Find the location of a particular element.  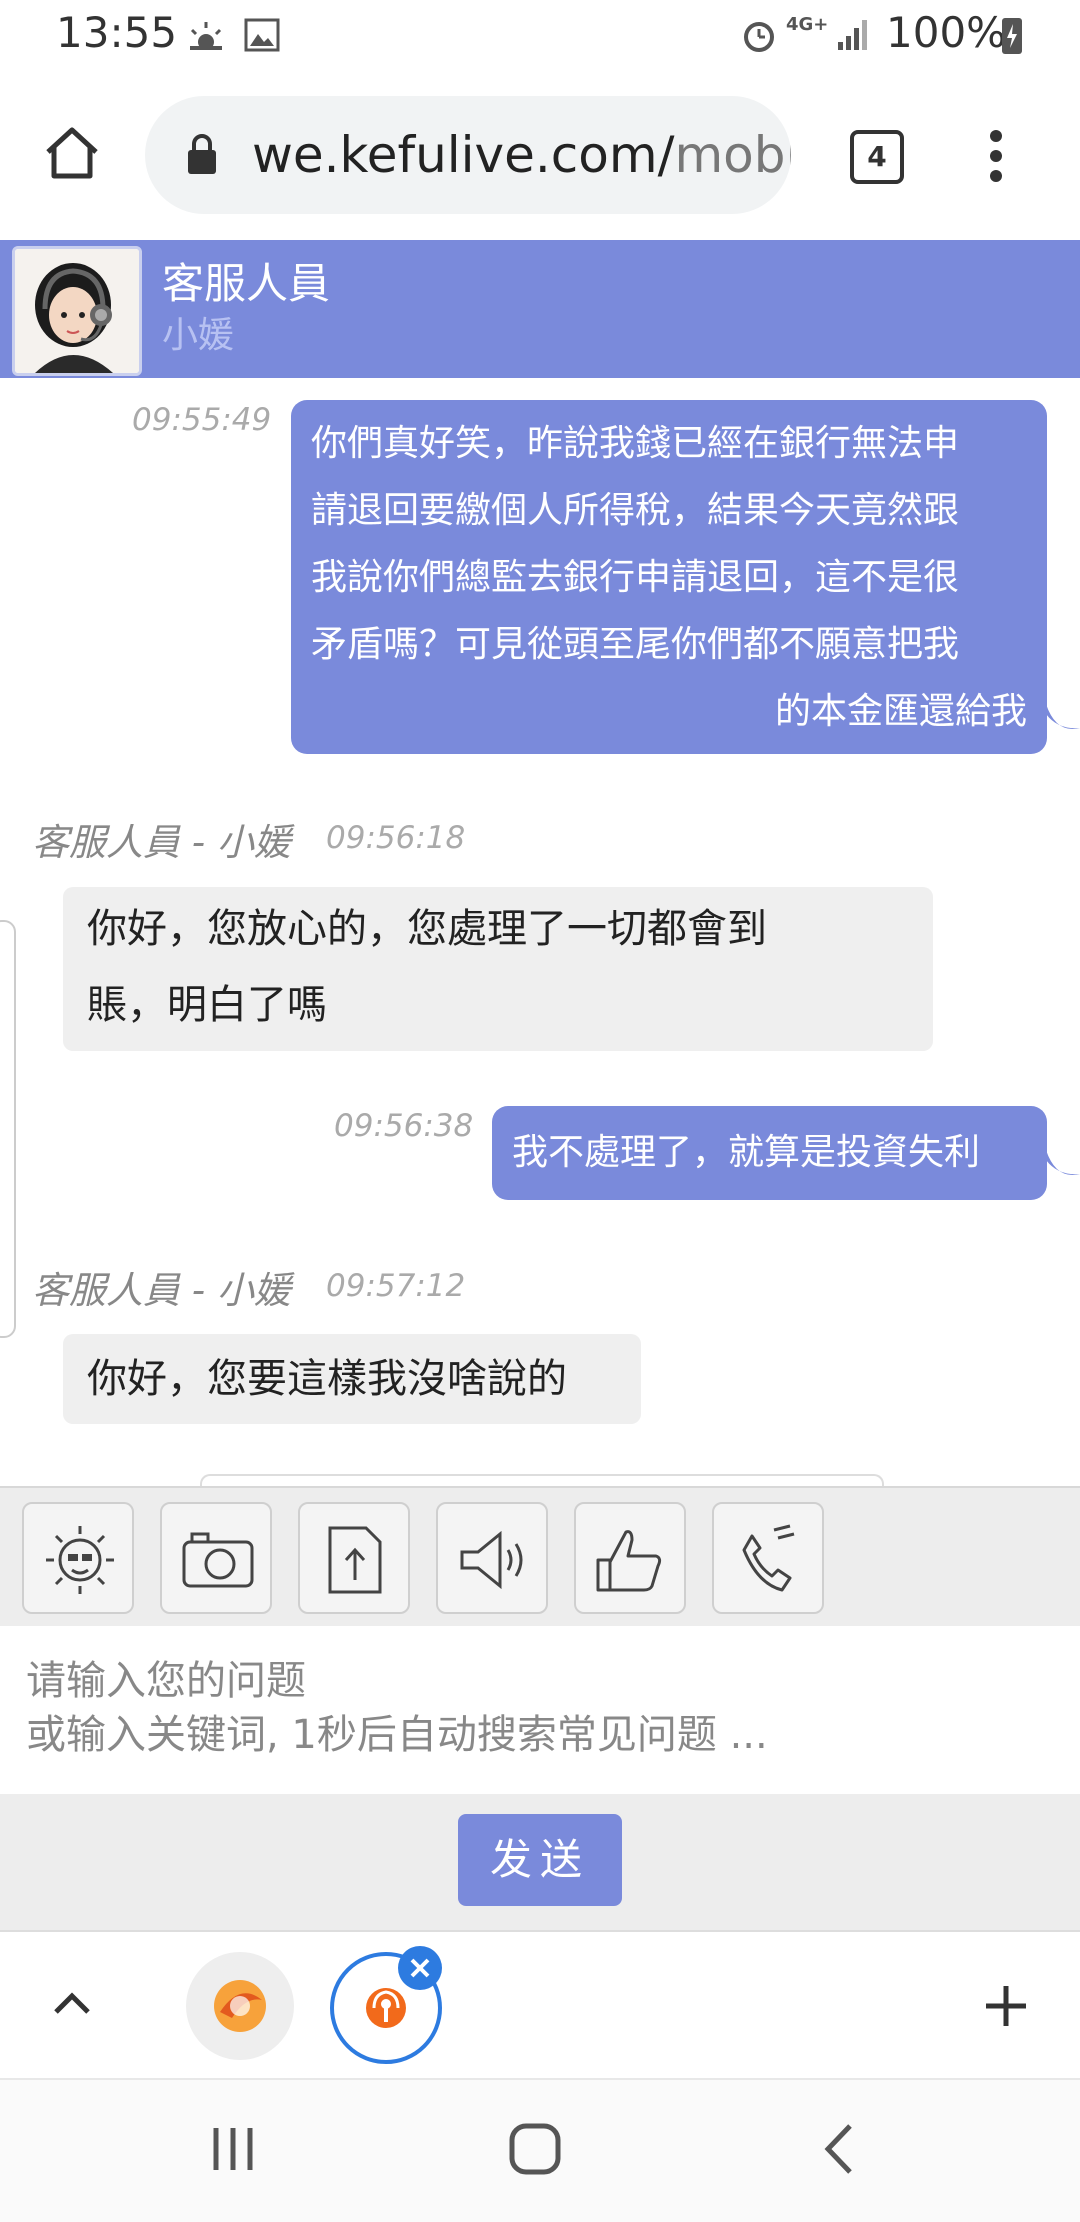

phone-icon is located at coordinates (768, 1558).